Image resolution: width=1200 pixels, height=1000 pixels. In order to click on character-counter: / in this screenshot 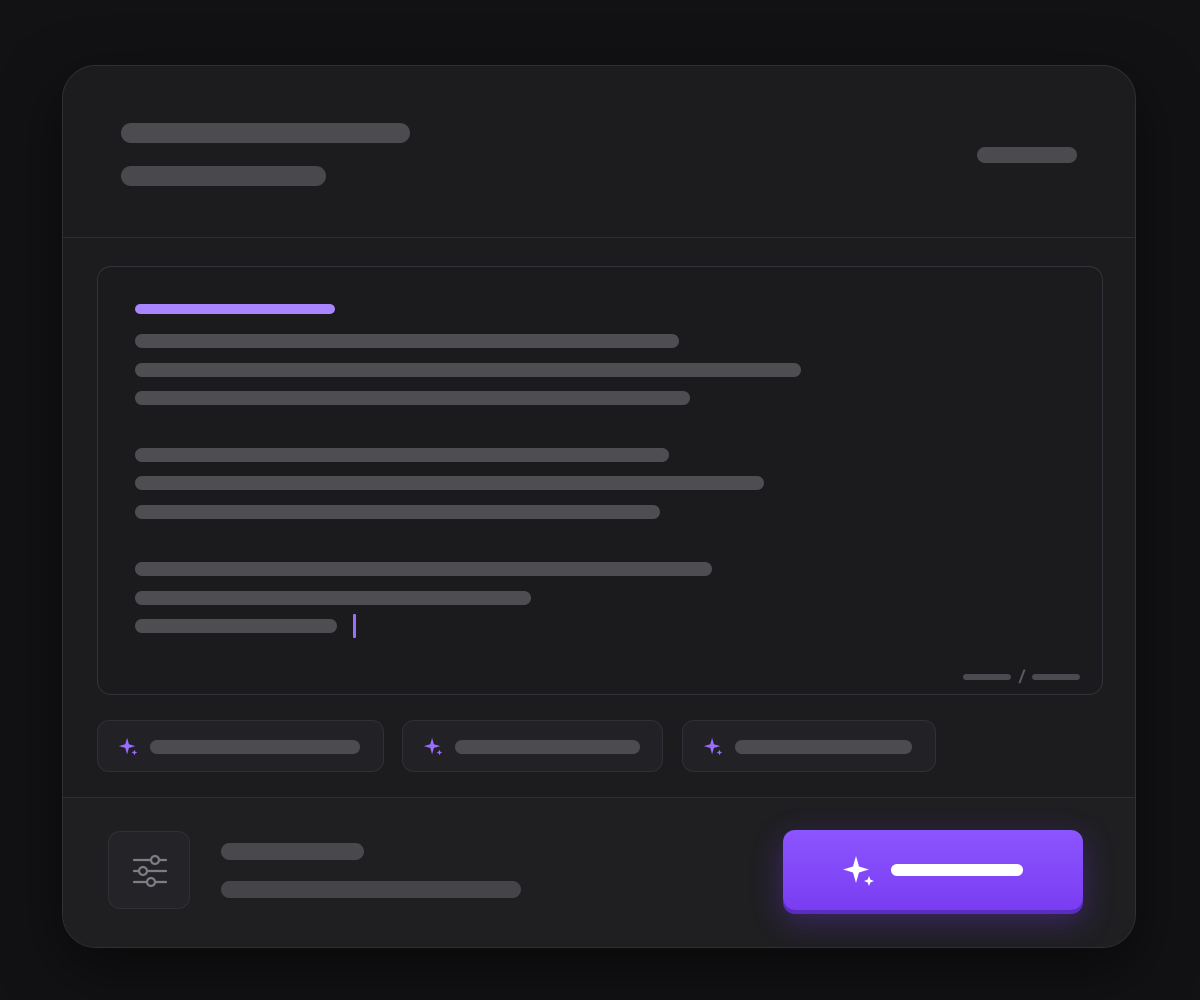, I will do `click(1021, 677)`.